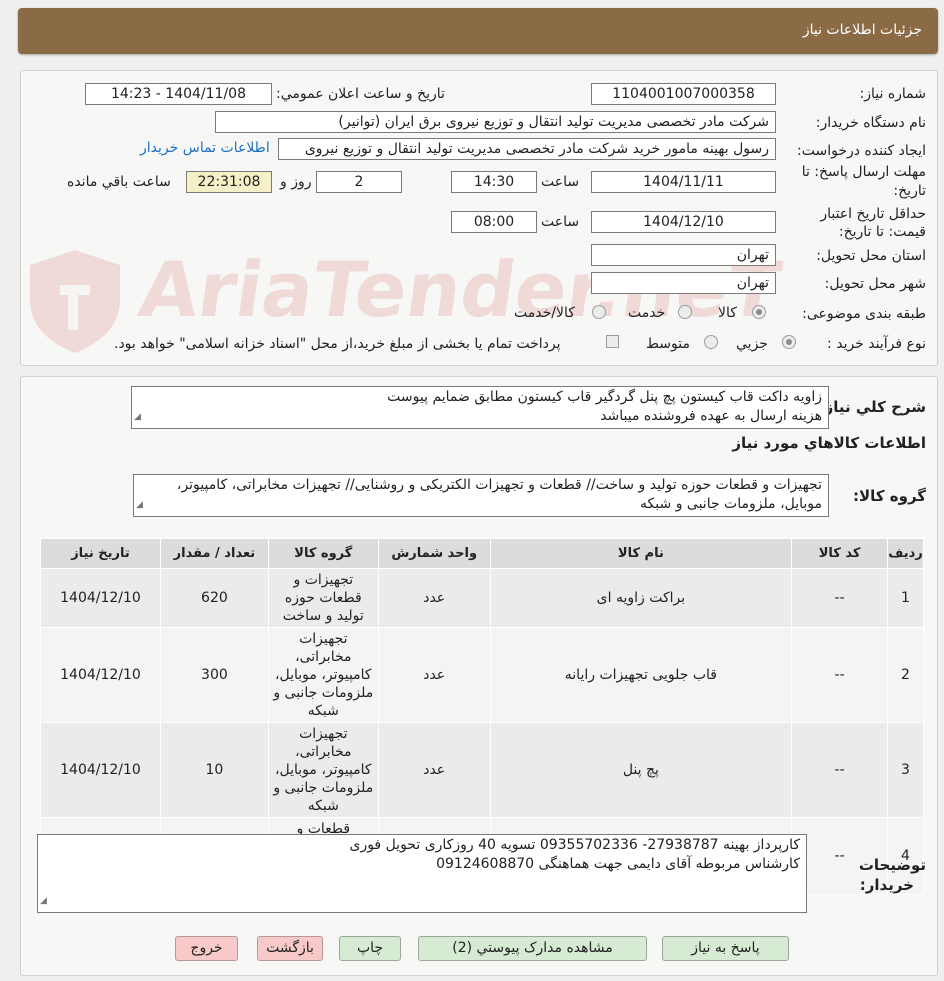 The width and height of the screenshot is (944, 981). Describe the element at coordinates (323, 598) in the screenshot. I see `cell-group: تجهیزات و قطعات حوزه تولید و ساخت` at that location.